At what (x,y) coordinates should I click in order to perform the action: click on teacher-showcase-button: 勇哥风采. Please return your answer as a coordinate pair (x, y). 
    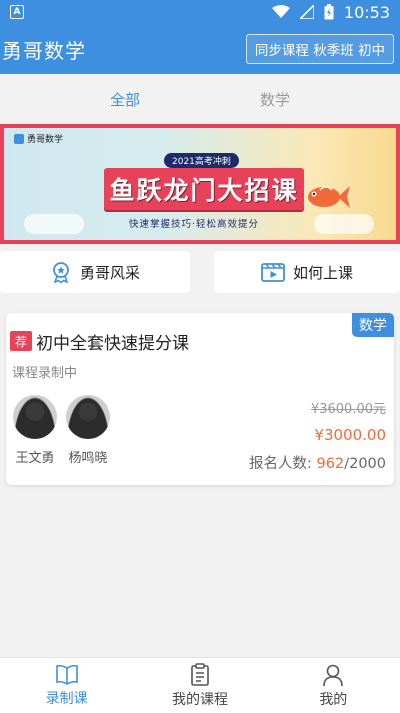
    Looking at the image, I should click on (95, 272).